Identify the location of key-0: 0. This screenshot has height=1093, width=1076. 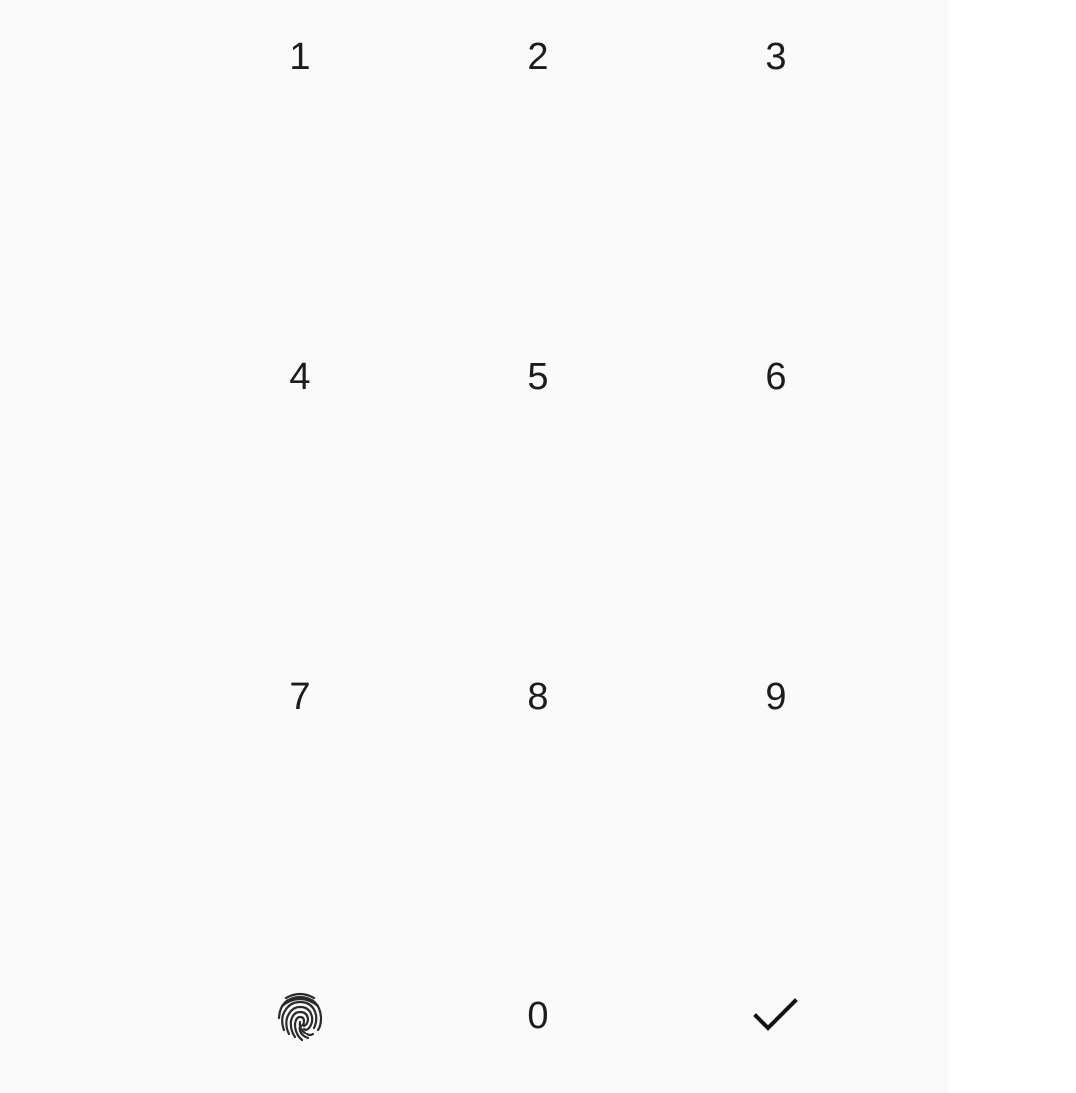
(538, 1016).